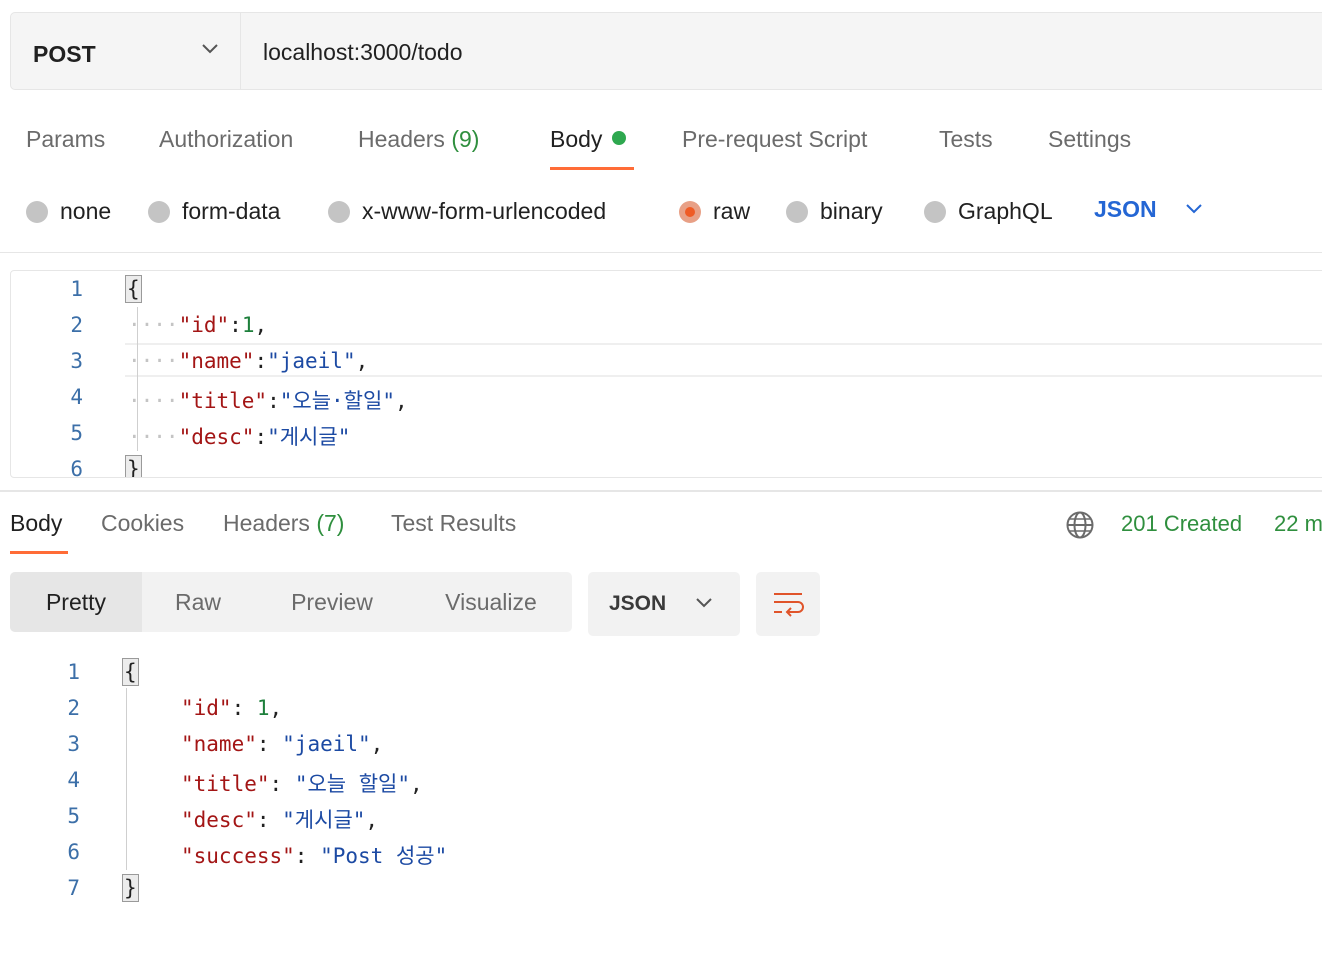  Describe the element at coordinates (638, 603) in the screenshot. I see `response-format-label: JSON` at that location.